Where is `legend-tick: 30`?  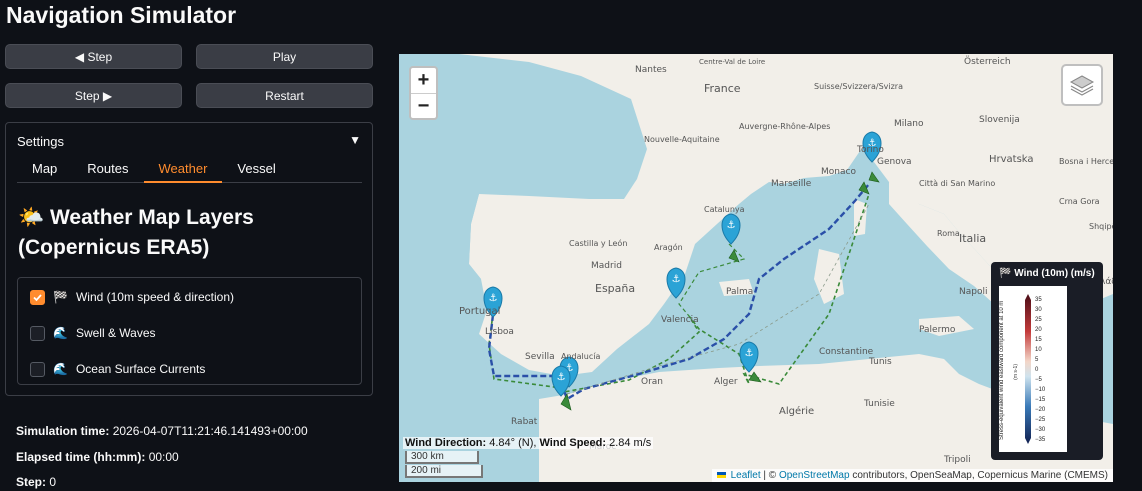 legend-tick: 30 is located at coordinates (1038, 310).